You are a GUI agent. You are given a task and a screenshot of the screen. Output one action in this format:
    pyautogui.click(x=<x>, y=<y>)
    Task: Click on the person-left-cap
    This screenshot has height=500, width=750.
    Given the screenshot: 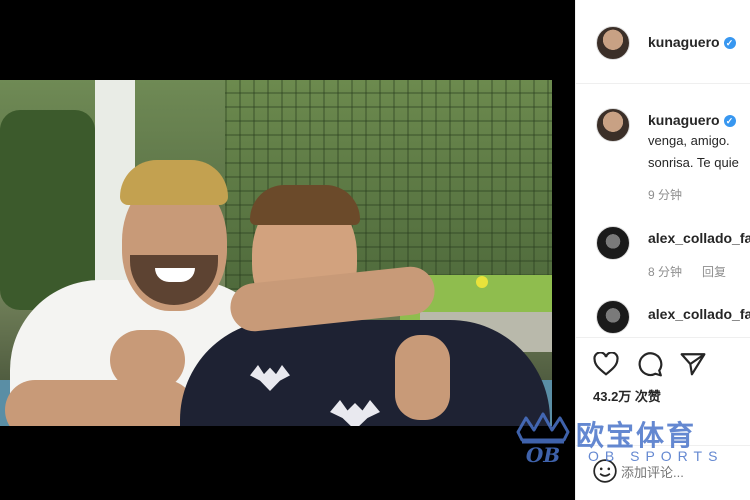 What is the action you would take?
    pyautogui.click(x=174, y=182)
    